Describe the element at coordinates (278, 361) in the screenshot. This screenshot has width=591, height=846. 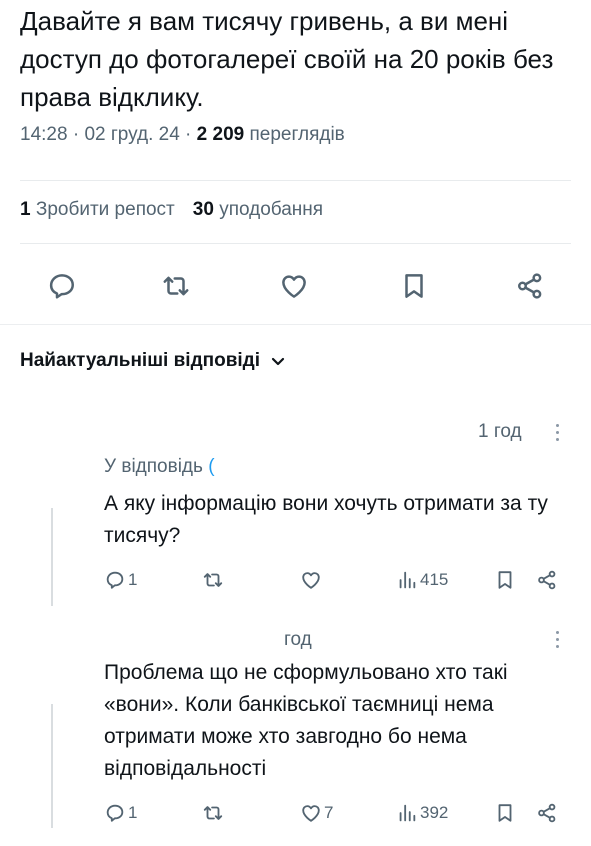
I see `chevron-down-icon` at that location.